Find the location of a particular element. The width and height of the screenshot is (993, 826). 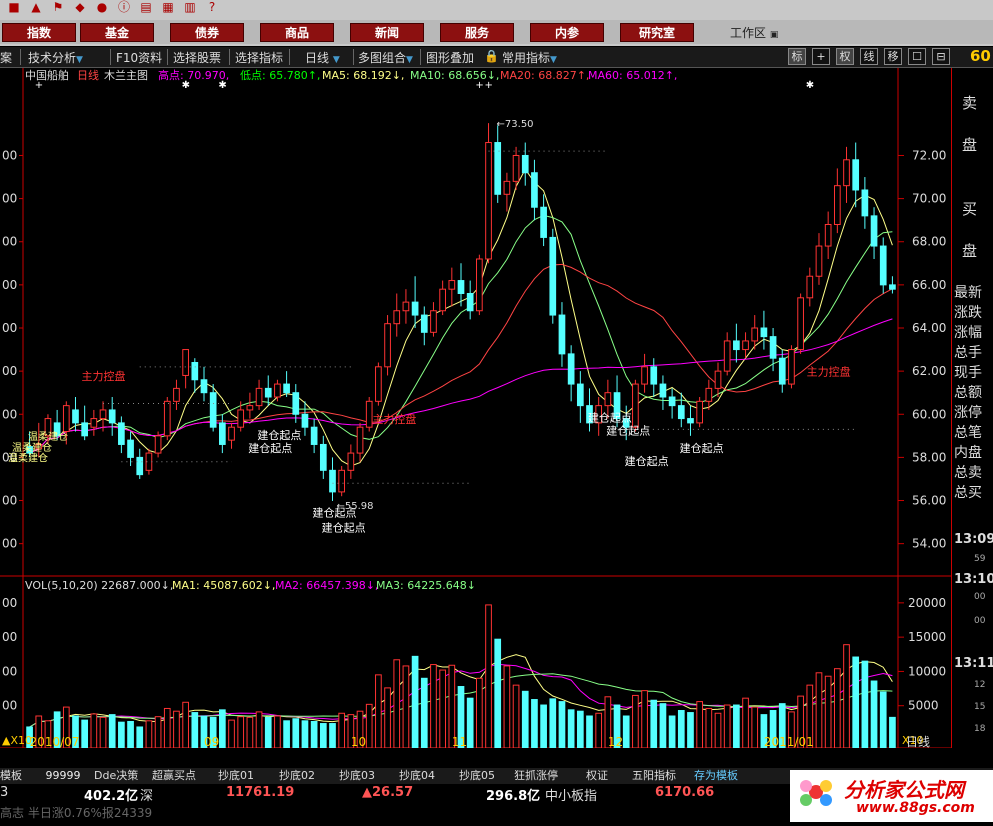

vol-ma2-value: MA2: 66457.398↓, is located at coordinates (326, 585).